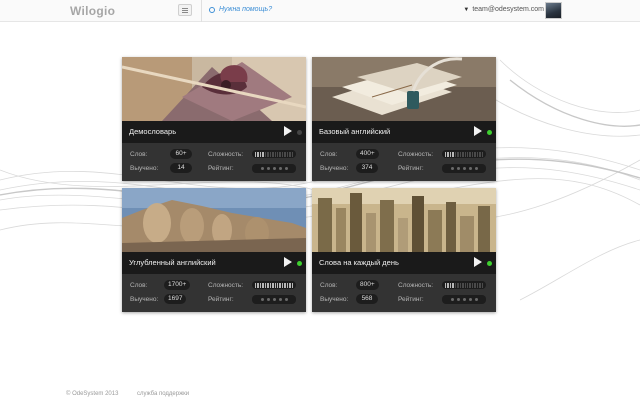 This screenshot has width=640, height=400. Describe the element at coordinates (163, 394) in the screenshot. I see `support-link: служба поддержки` at that location.